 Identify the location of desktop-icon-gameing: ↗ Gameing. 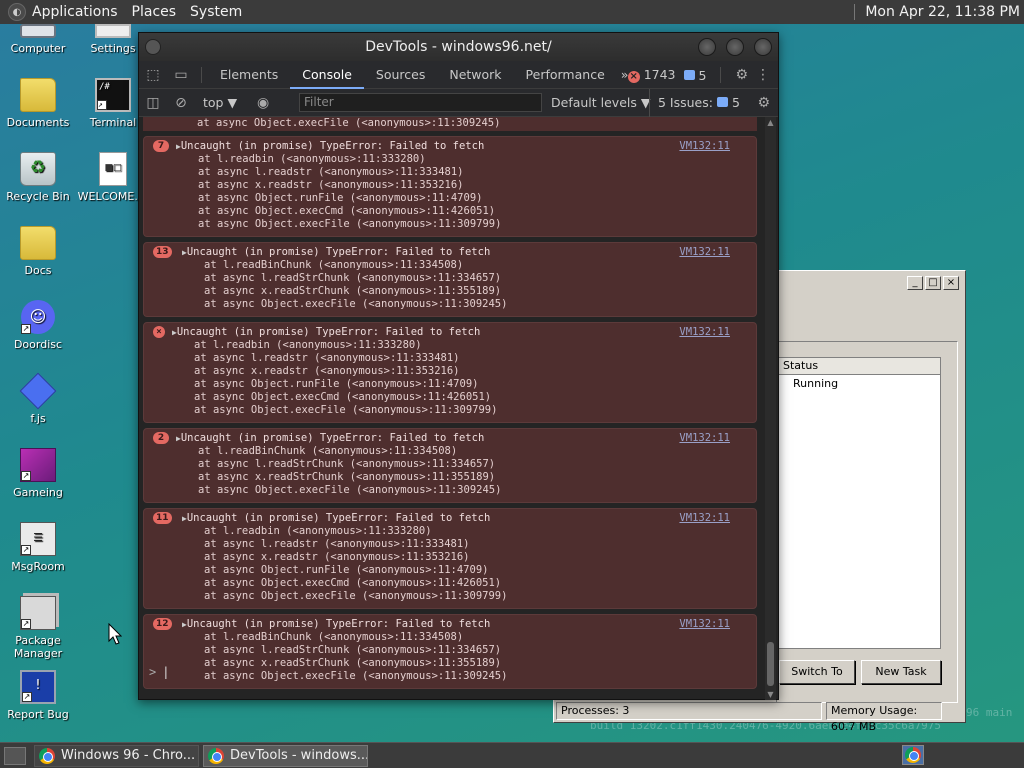
(38, 473).